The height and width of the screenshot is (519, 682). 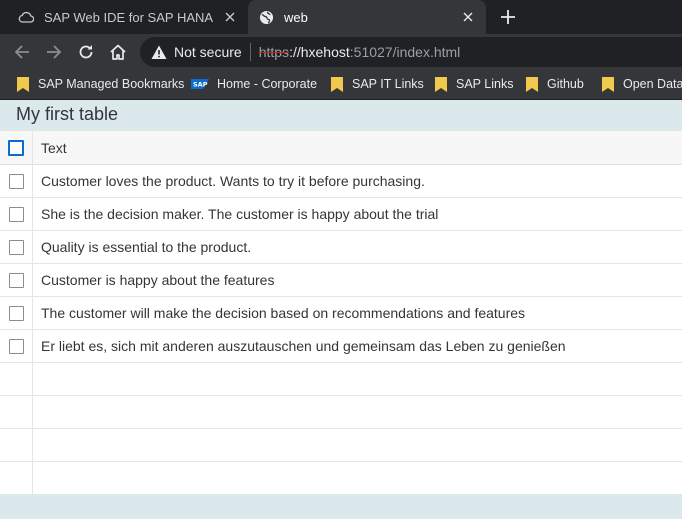 I want to click on sap-logo-icon: SAP, so click(x=200, y=84).